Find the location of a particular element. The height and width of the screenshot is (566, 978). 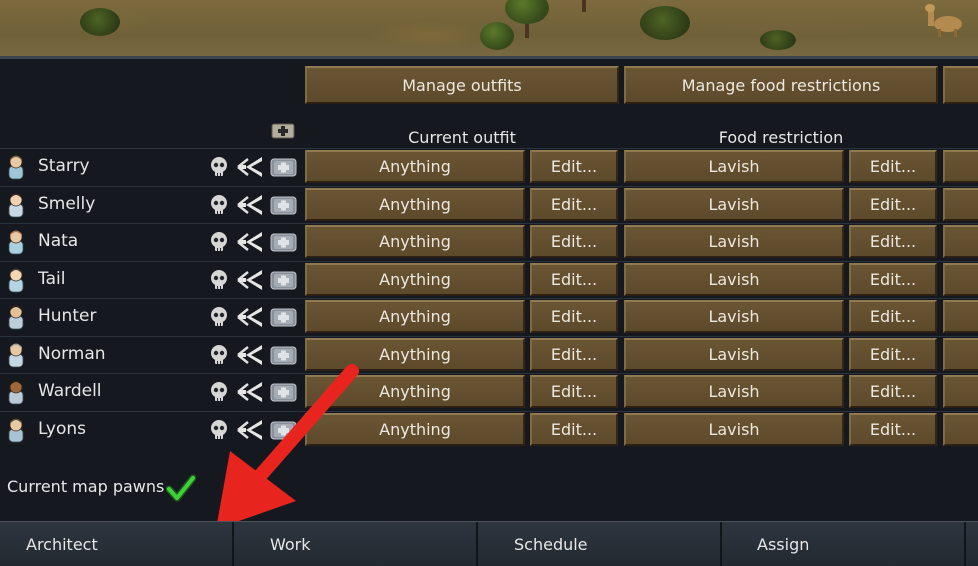

pawn-name: Hunter is located at coordinates (67, 316).